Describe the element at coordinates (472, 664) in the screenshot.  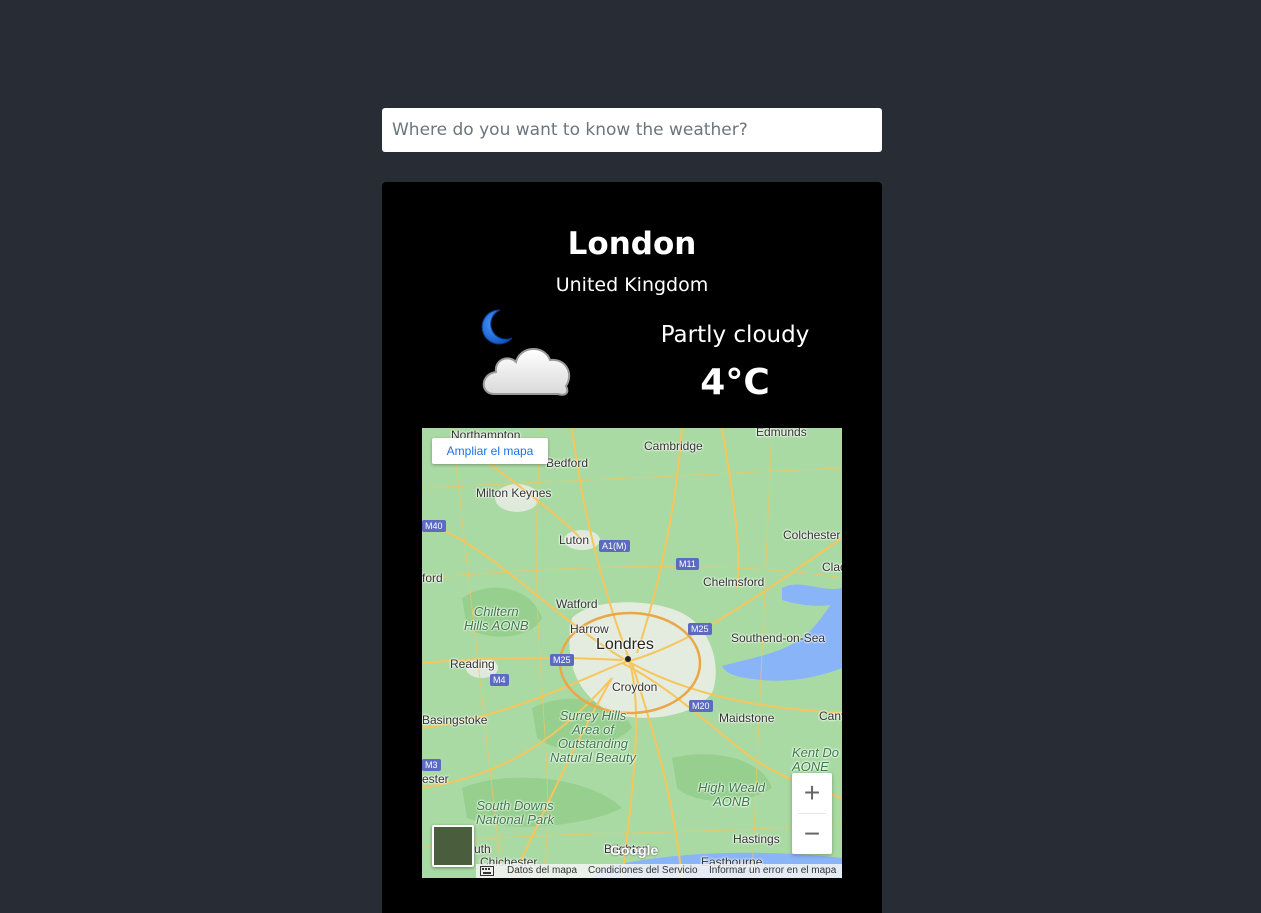
I see `map-label-reading: Reading` at that location.